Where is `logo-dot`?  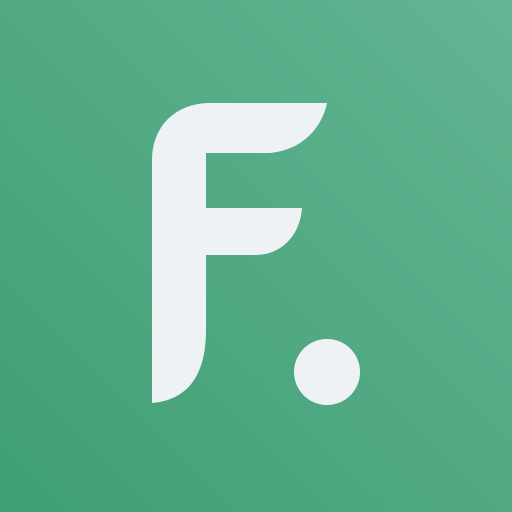
logo-dot is located at coordinates (327, 372).